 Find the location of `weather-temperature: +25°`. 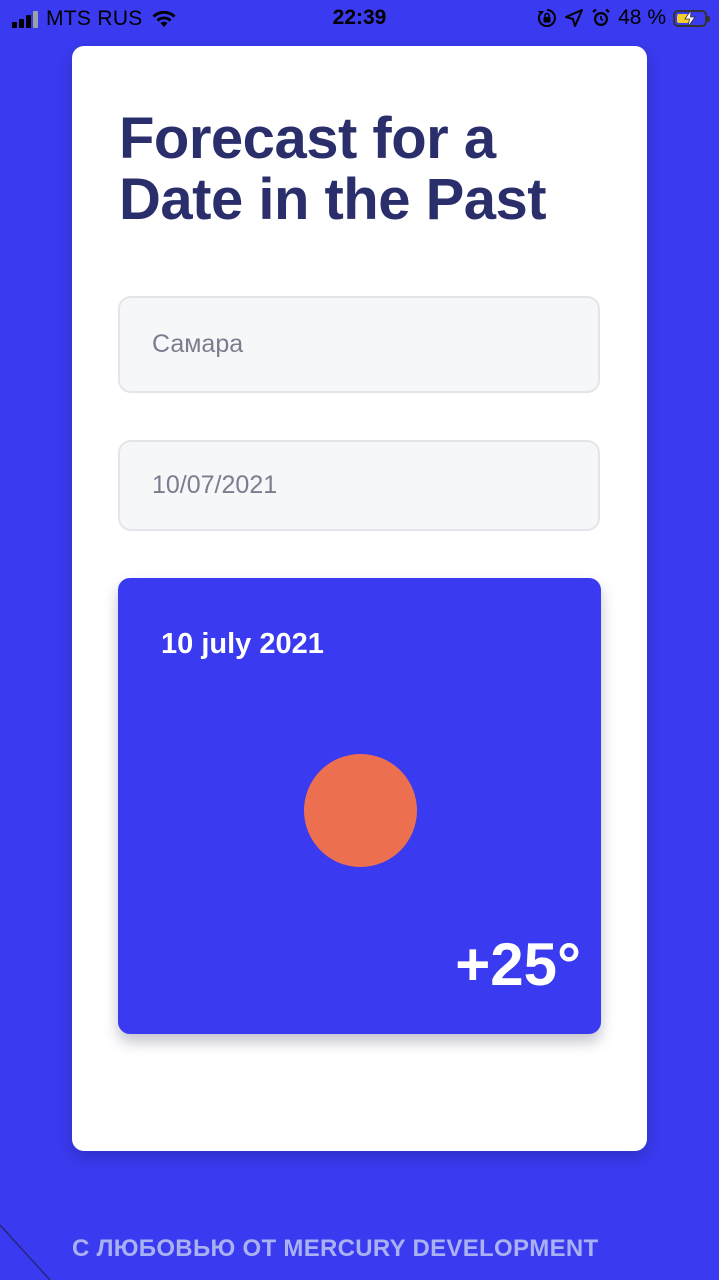

weather-temperature: +25° is located at coordinates (518, 964).